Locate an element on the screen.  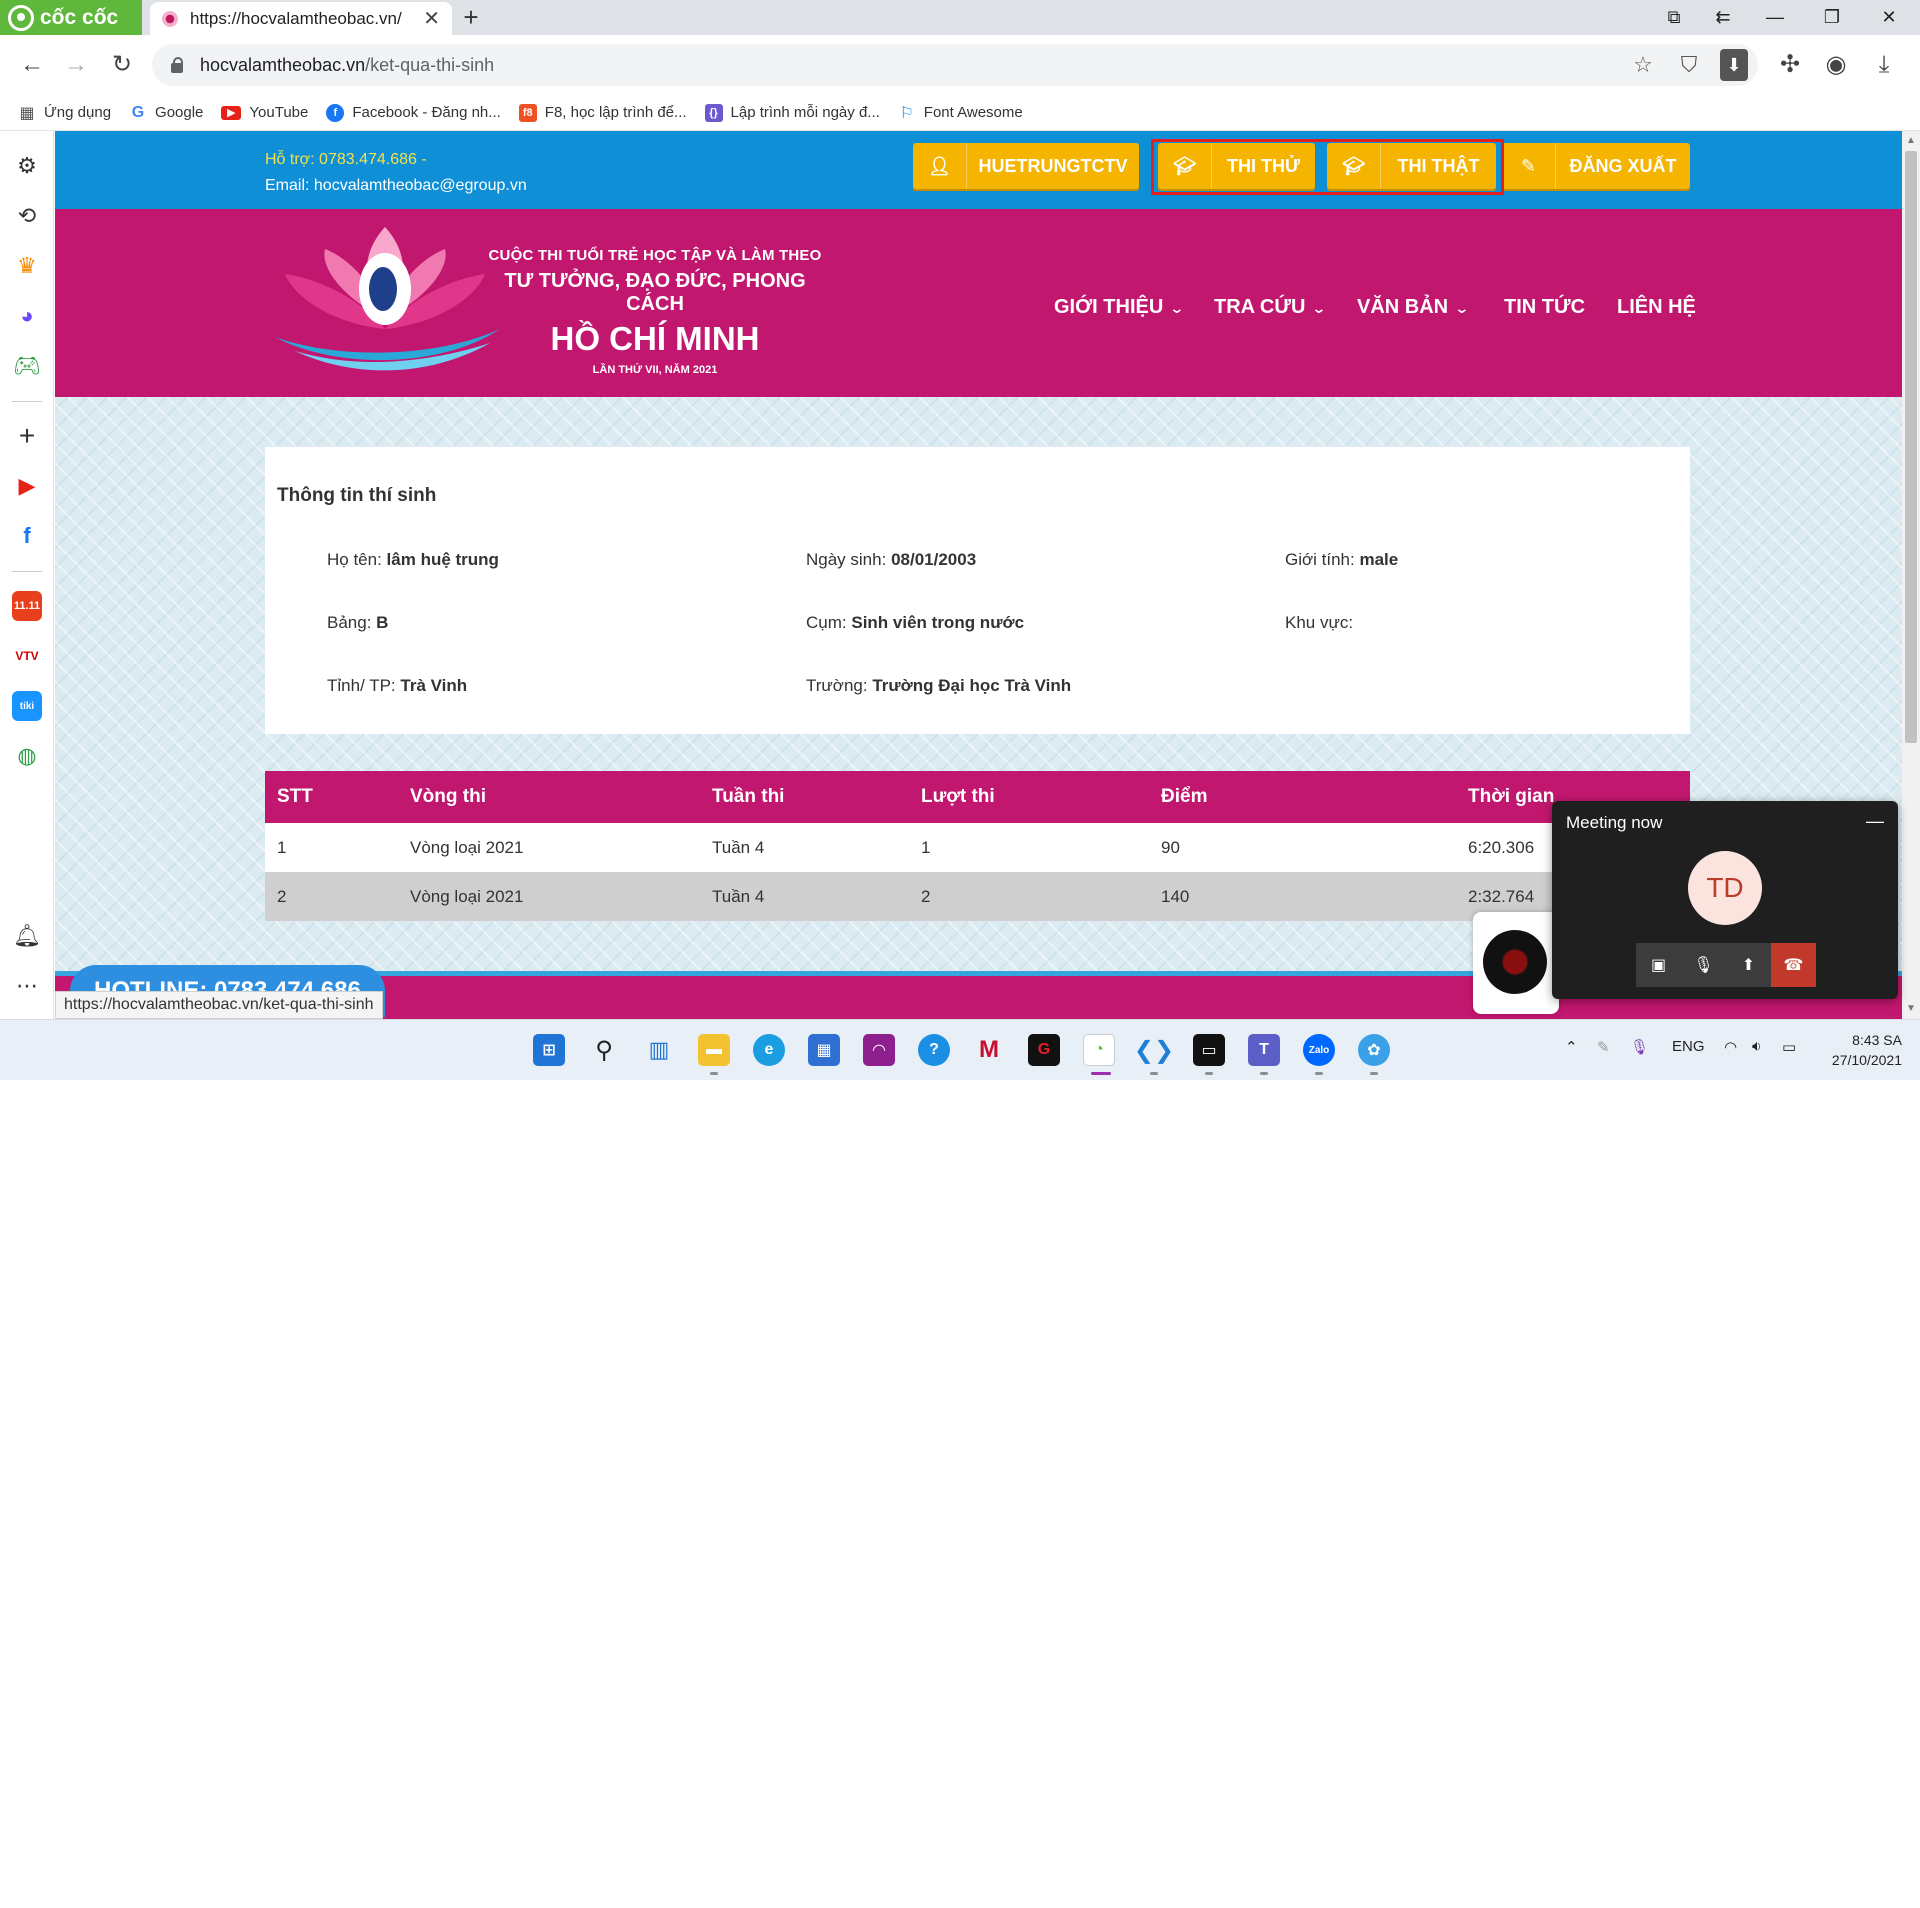
youtube-shortcut-icon: ▶ is located at coordinates (27, 486).